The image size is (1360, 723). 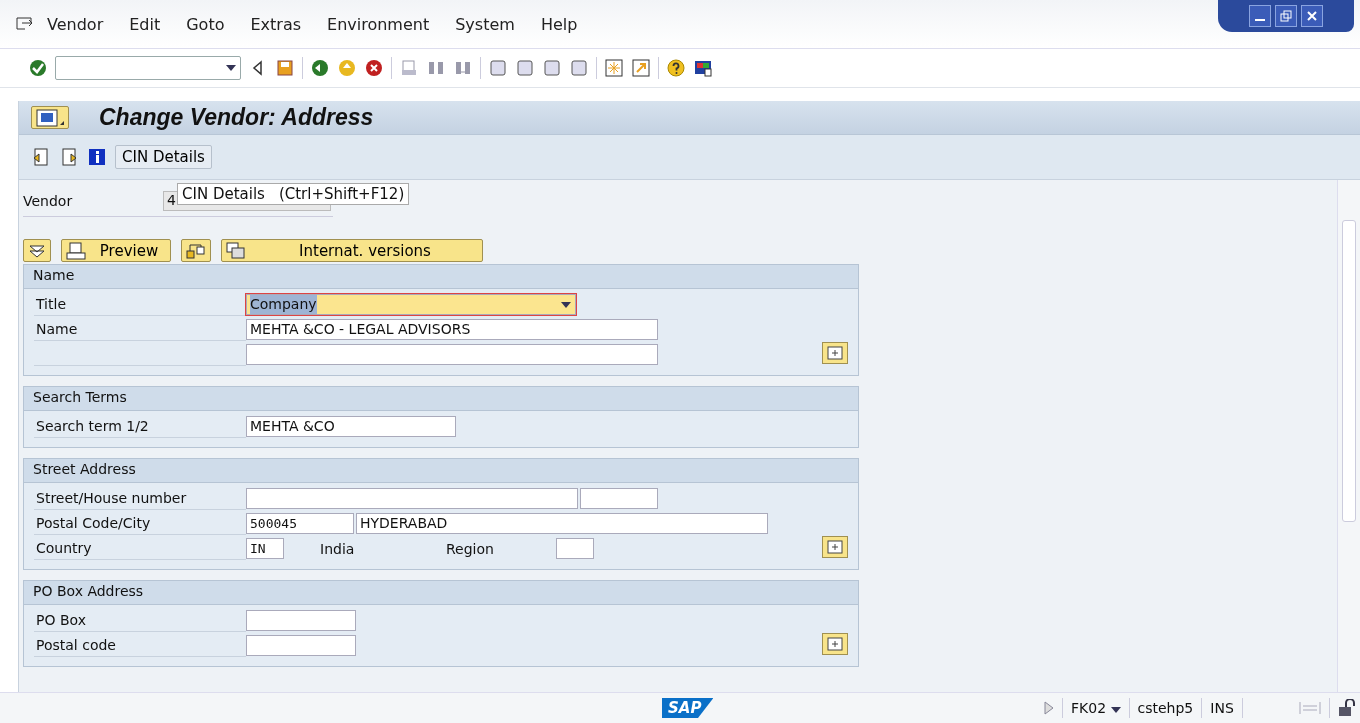 I want to click on sap-logo: SAP, so click(x=688, y=708).